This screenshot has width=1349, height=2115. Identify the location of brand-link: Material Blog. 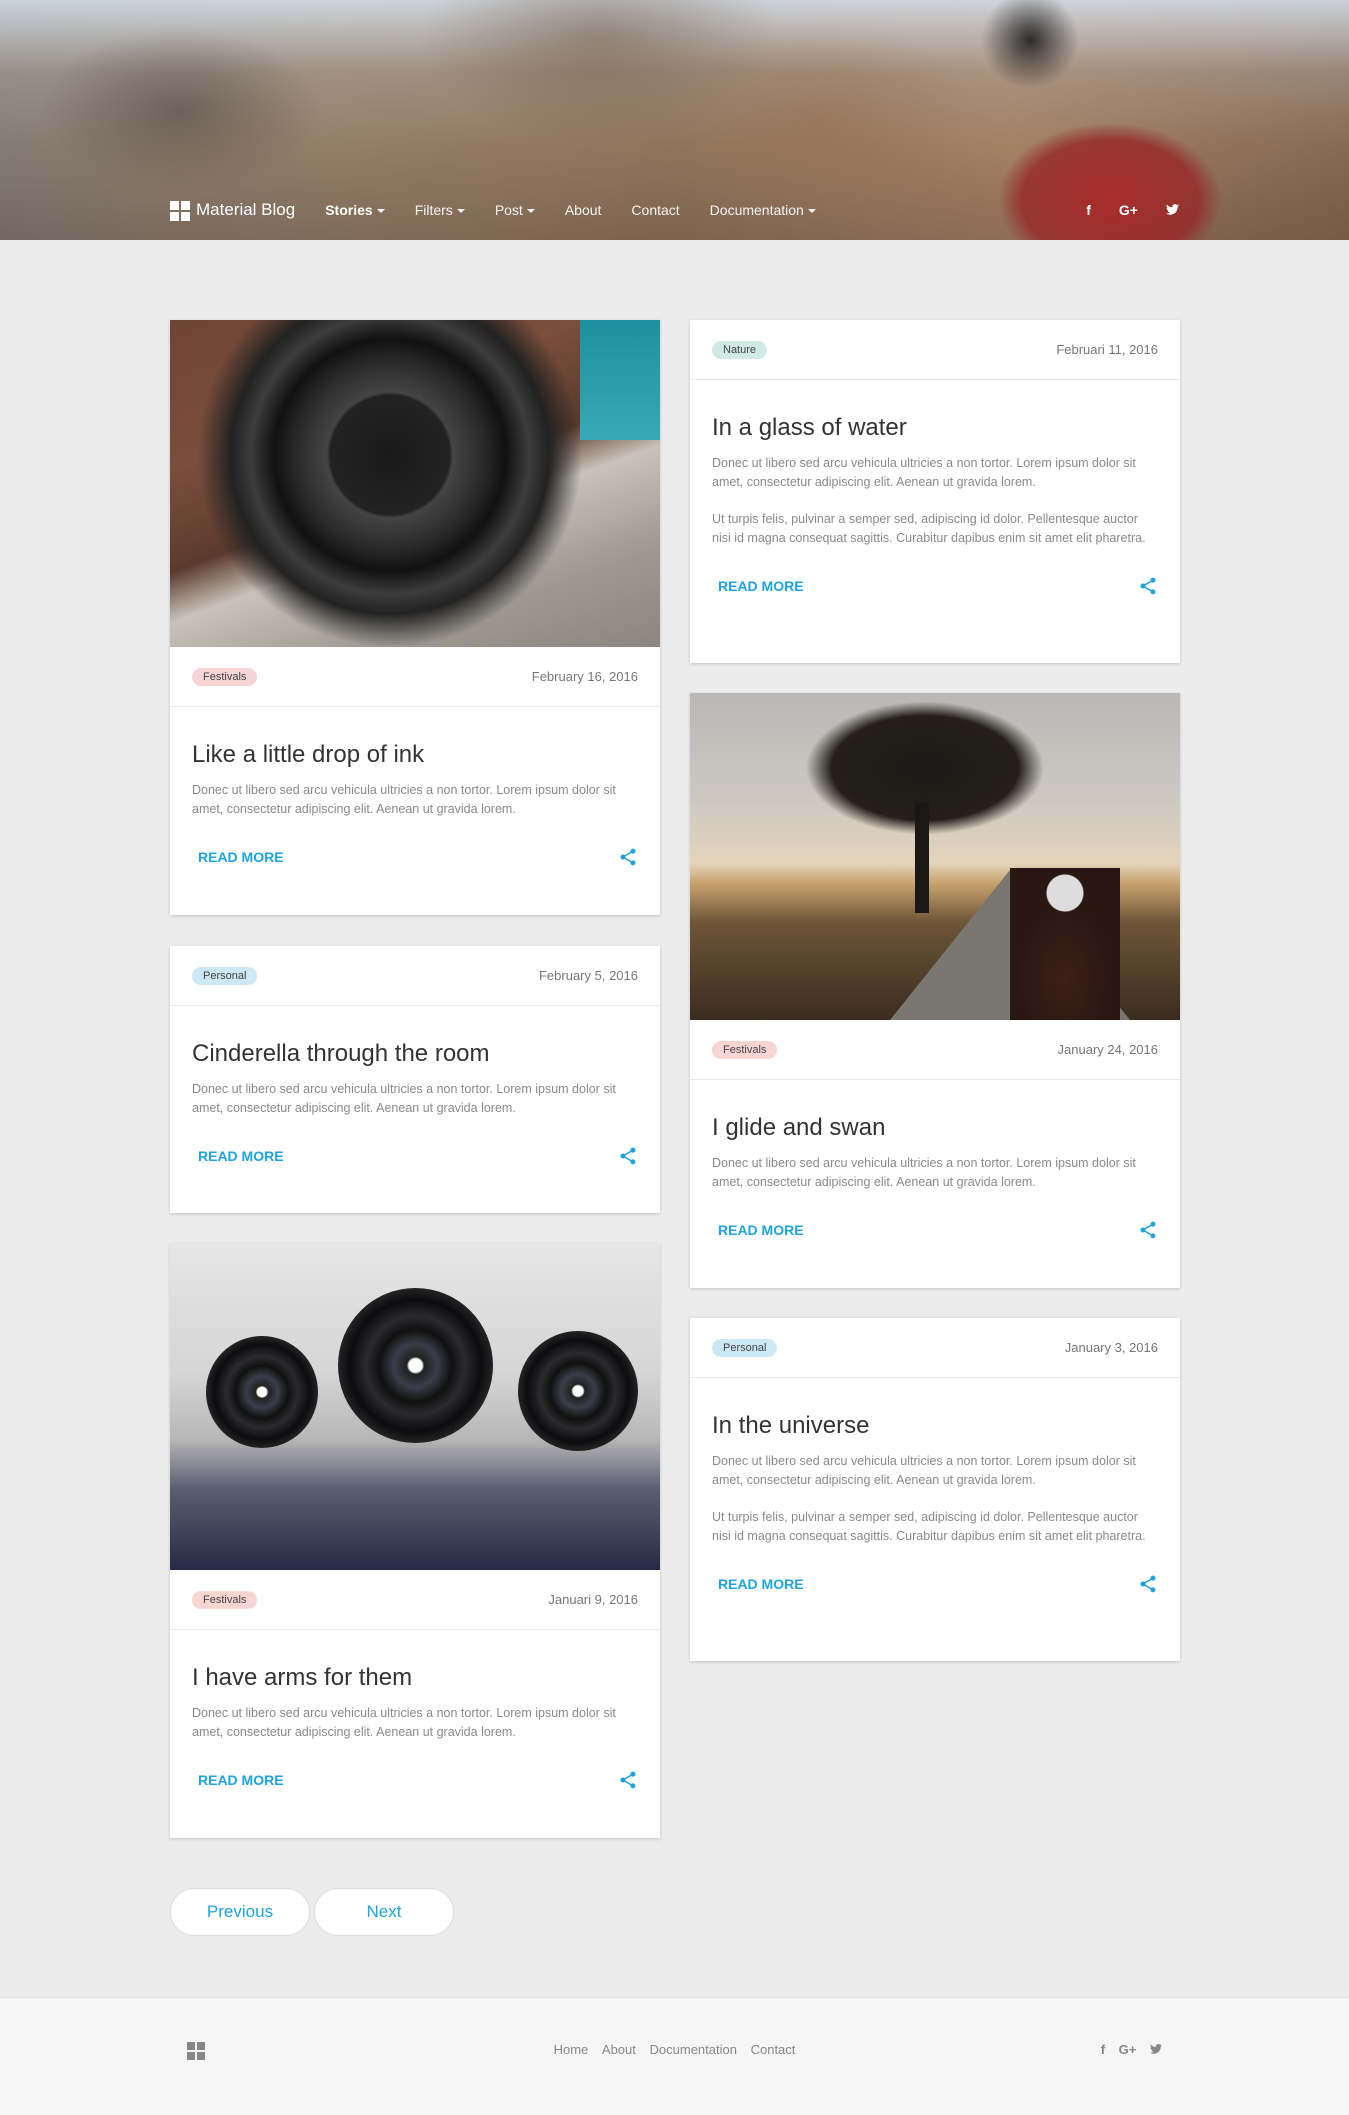
(233, 210).